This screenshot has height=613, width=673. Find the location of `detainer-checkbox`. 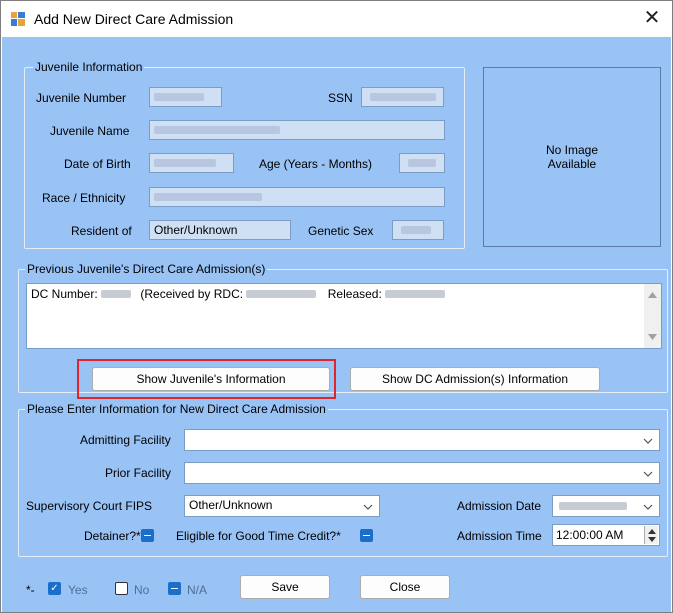

detainer-checkbox is located at coordinates (147, 535).